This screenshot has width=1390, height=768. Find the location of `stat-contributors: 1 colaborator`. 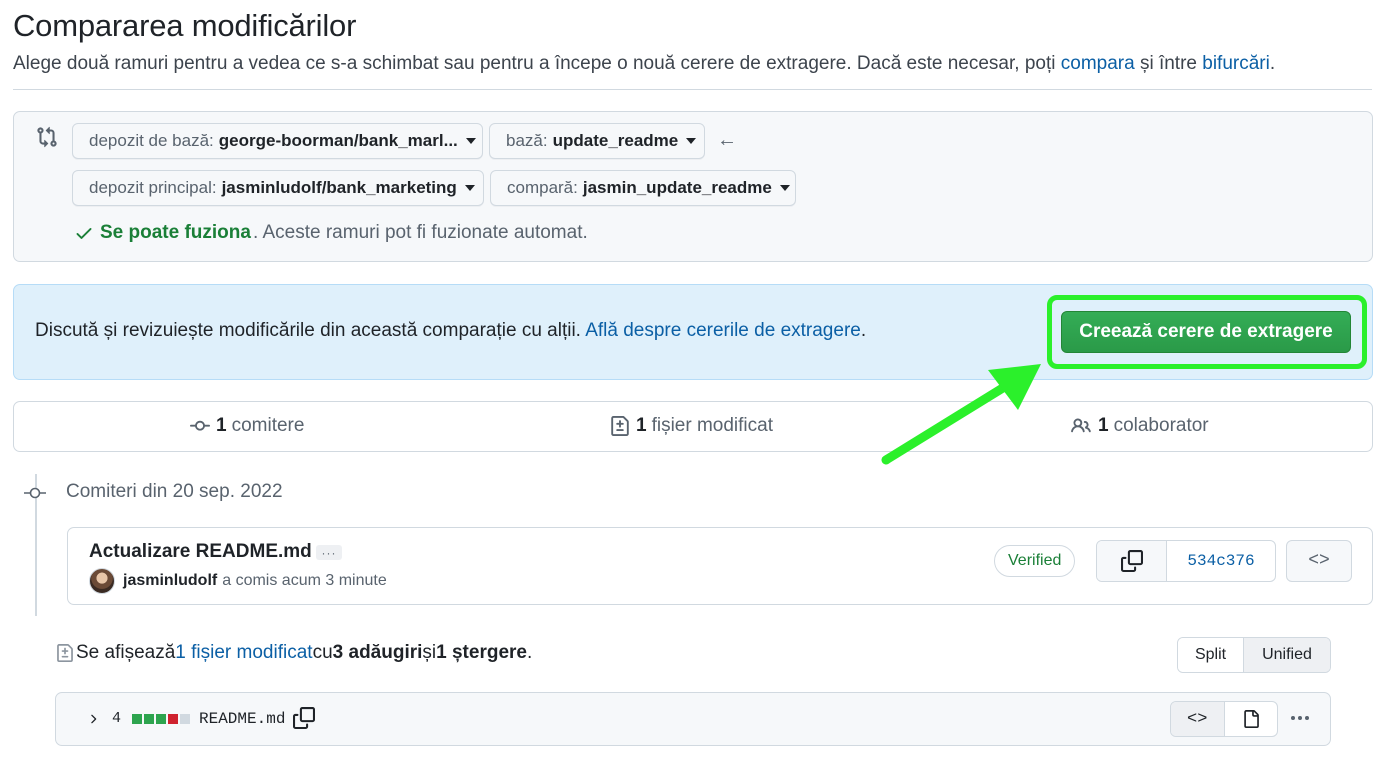

stat-contributors: 1 colaborator is located at coordinates (1139, 426).